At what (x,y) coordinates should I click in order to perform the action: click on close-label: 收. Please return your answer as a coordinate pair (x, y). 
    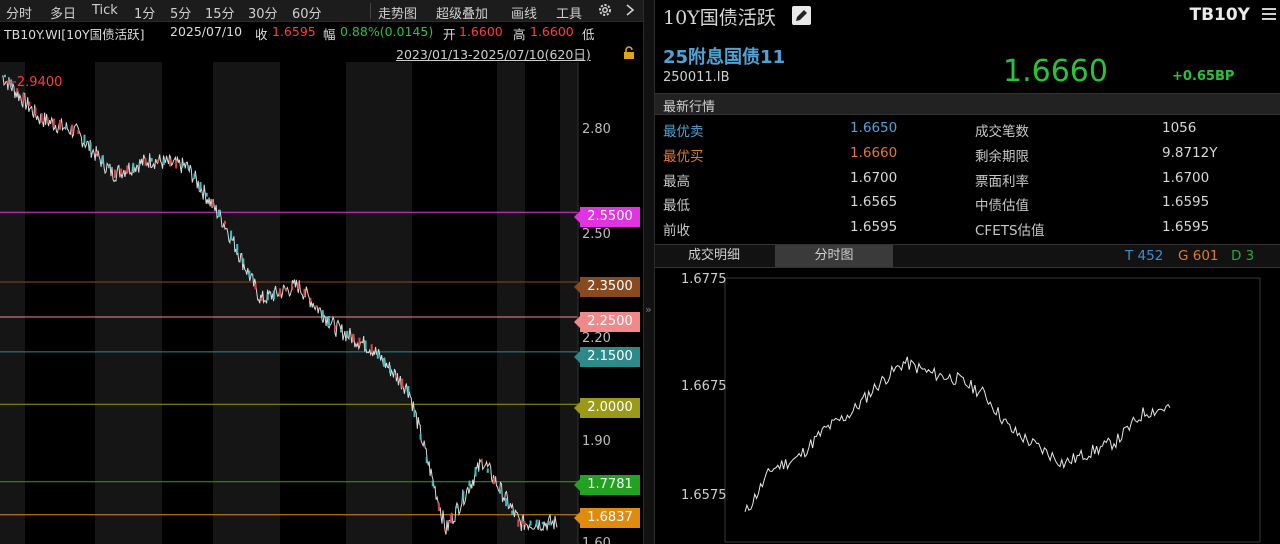
    Looking at the image, I should click on (261, 34).